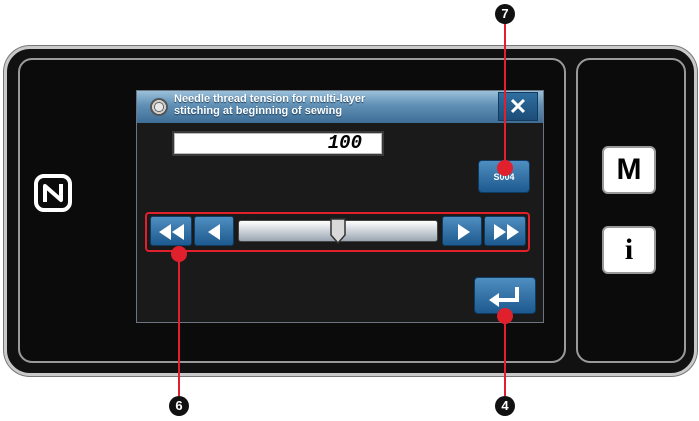  Describe the element at coordinates (629, 250) in the screenshot. I see `information-button: i` at that location.